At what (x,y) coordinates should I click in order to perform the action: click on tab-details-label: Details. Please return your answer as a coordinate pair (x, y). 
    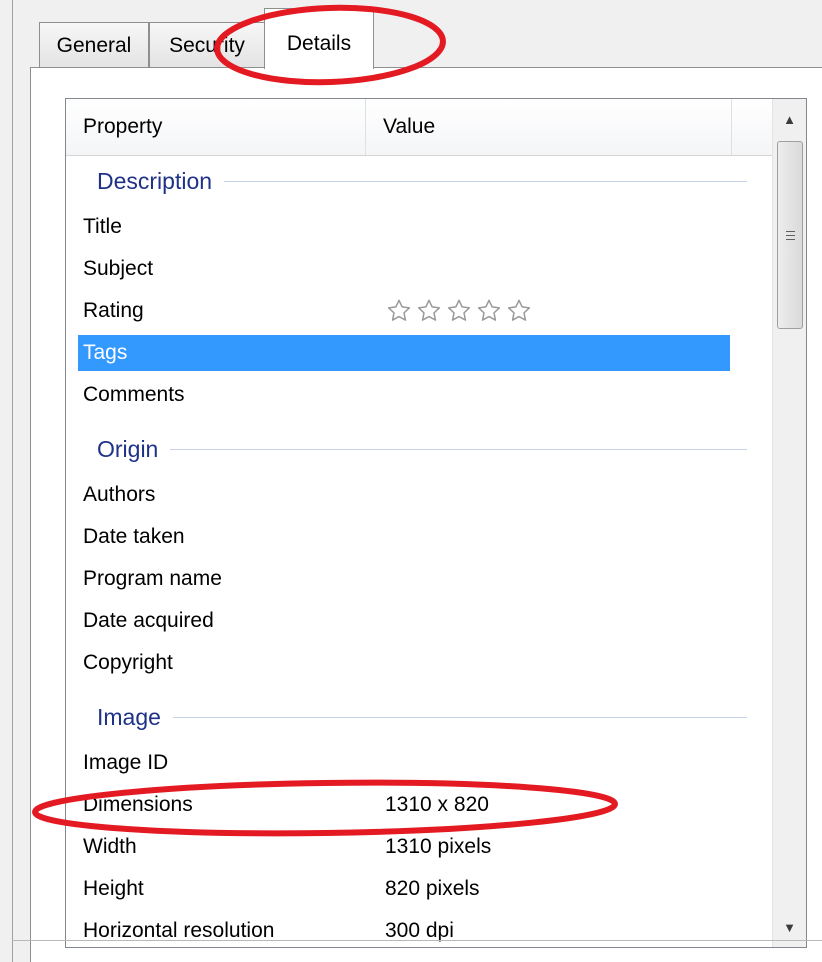
    Looking at the image, I should click on (319, 43).